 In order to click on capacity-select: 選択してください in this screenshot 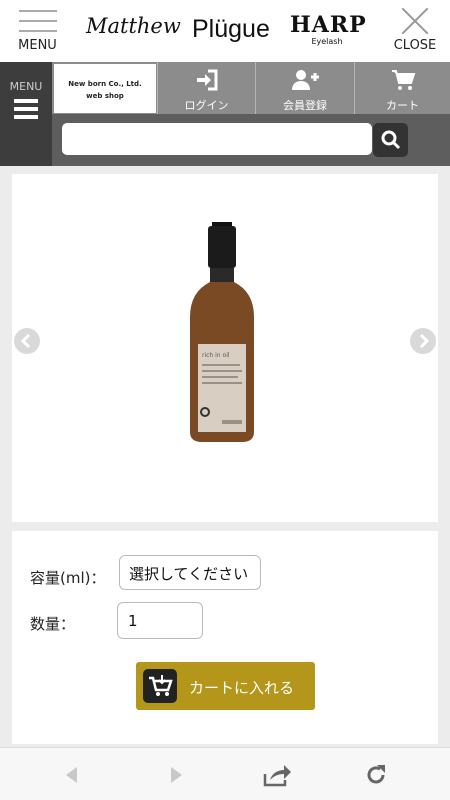, I will do `click(190, 572)`.